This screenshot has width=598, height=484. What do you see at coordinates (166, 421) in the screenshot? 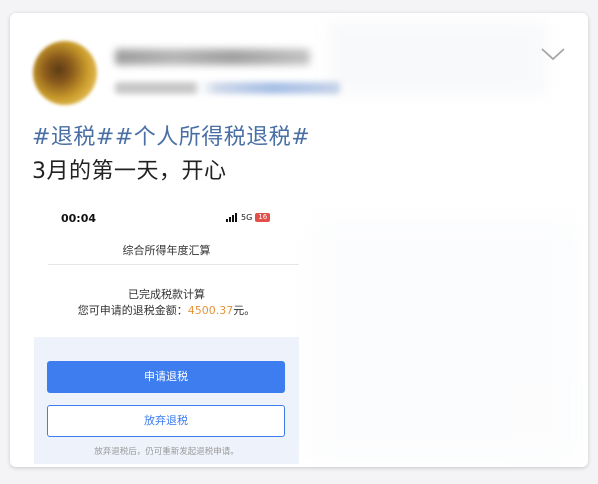
I see `abandon-refund-button: 放弃退税` at bounding box center [166, 421].